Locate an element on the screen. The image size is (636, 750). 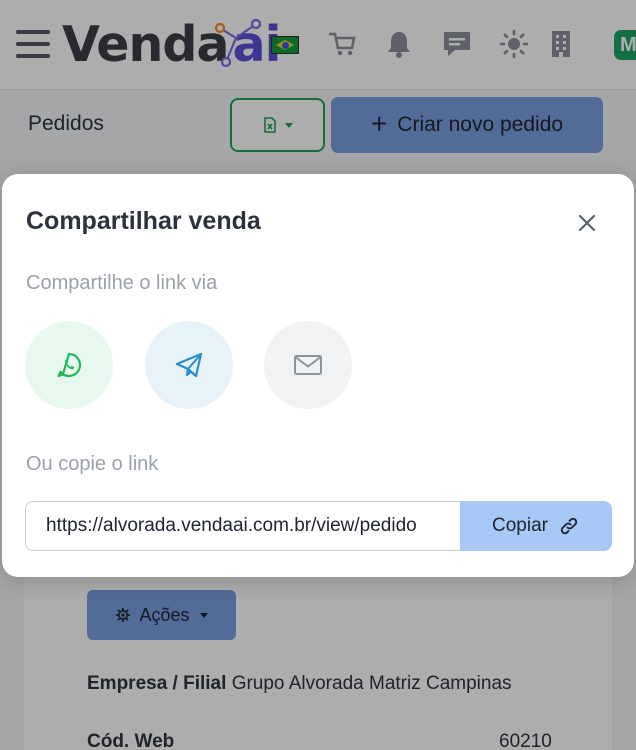
email-share-button is located at coordinates (308, 365).